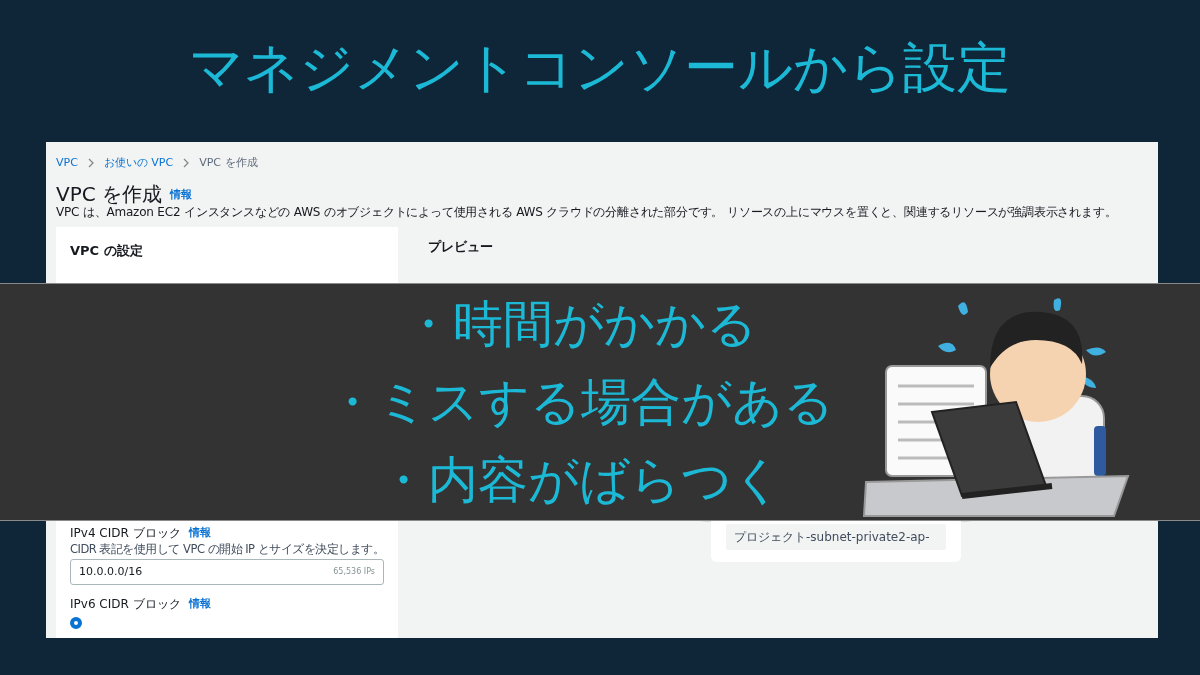 The width and height of the screenshot is (1200, 675). I want to click on radio-button, so click(76, 623).